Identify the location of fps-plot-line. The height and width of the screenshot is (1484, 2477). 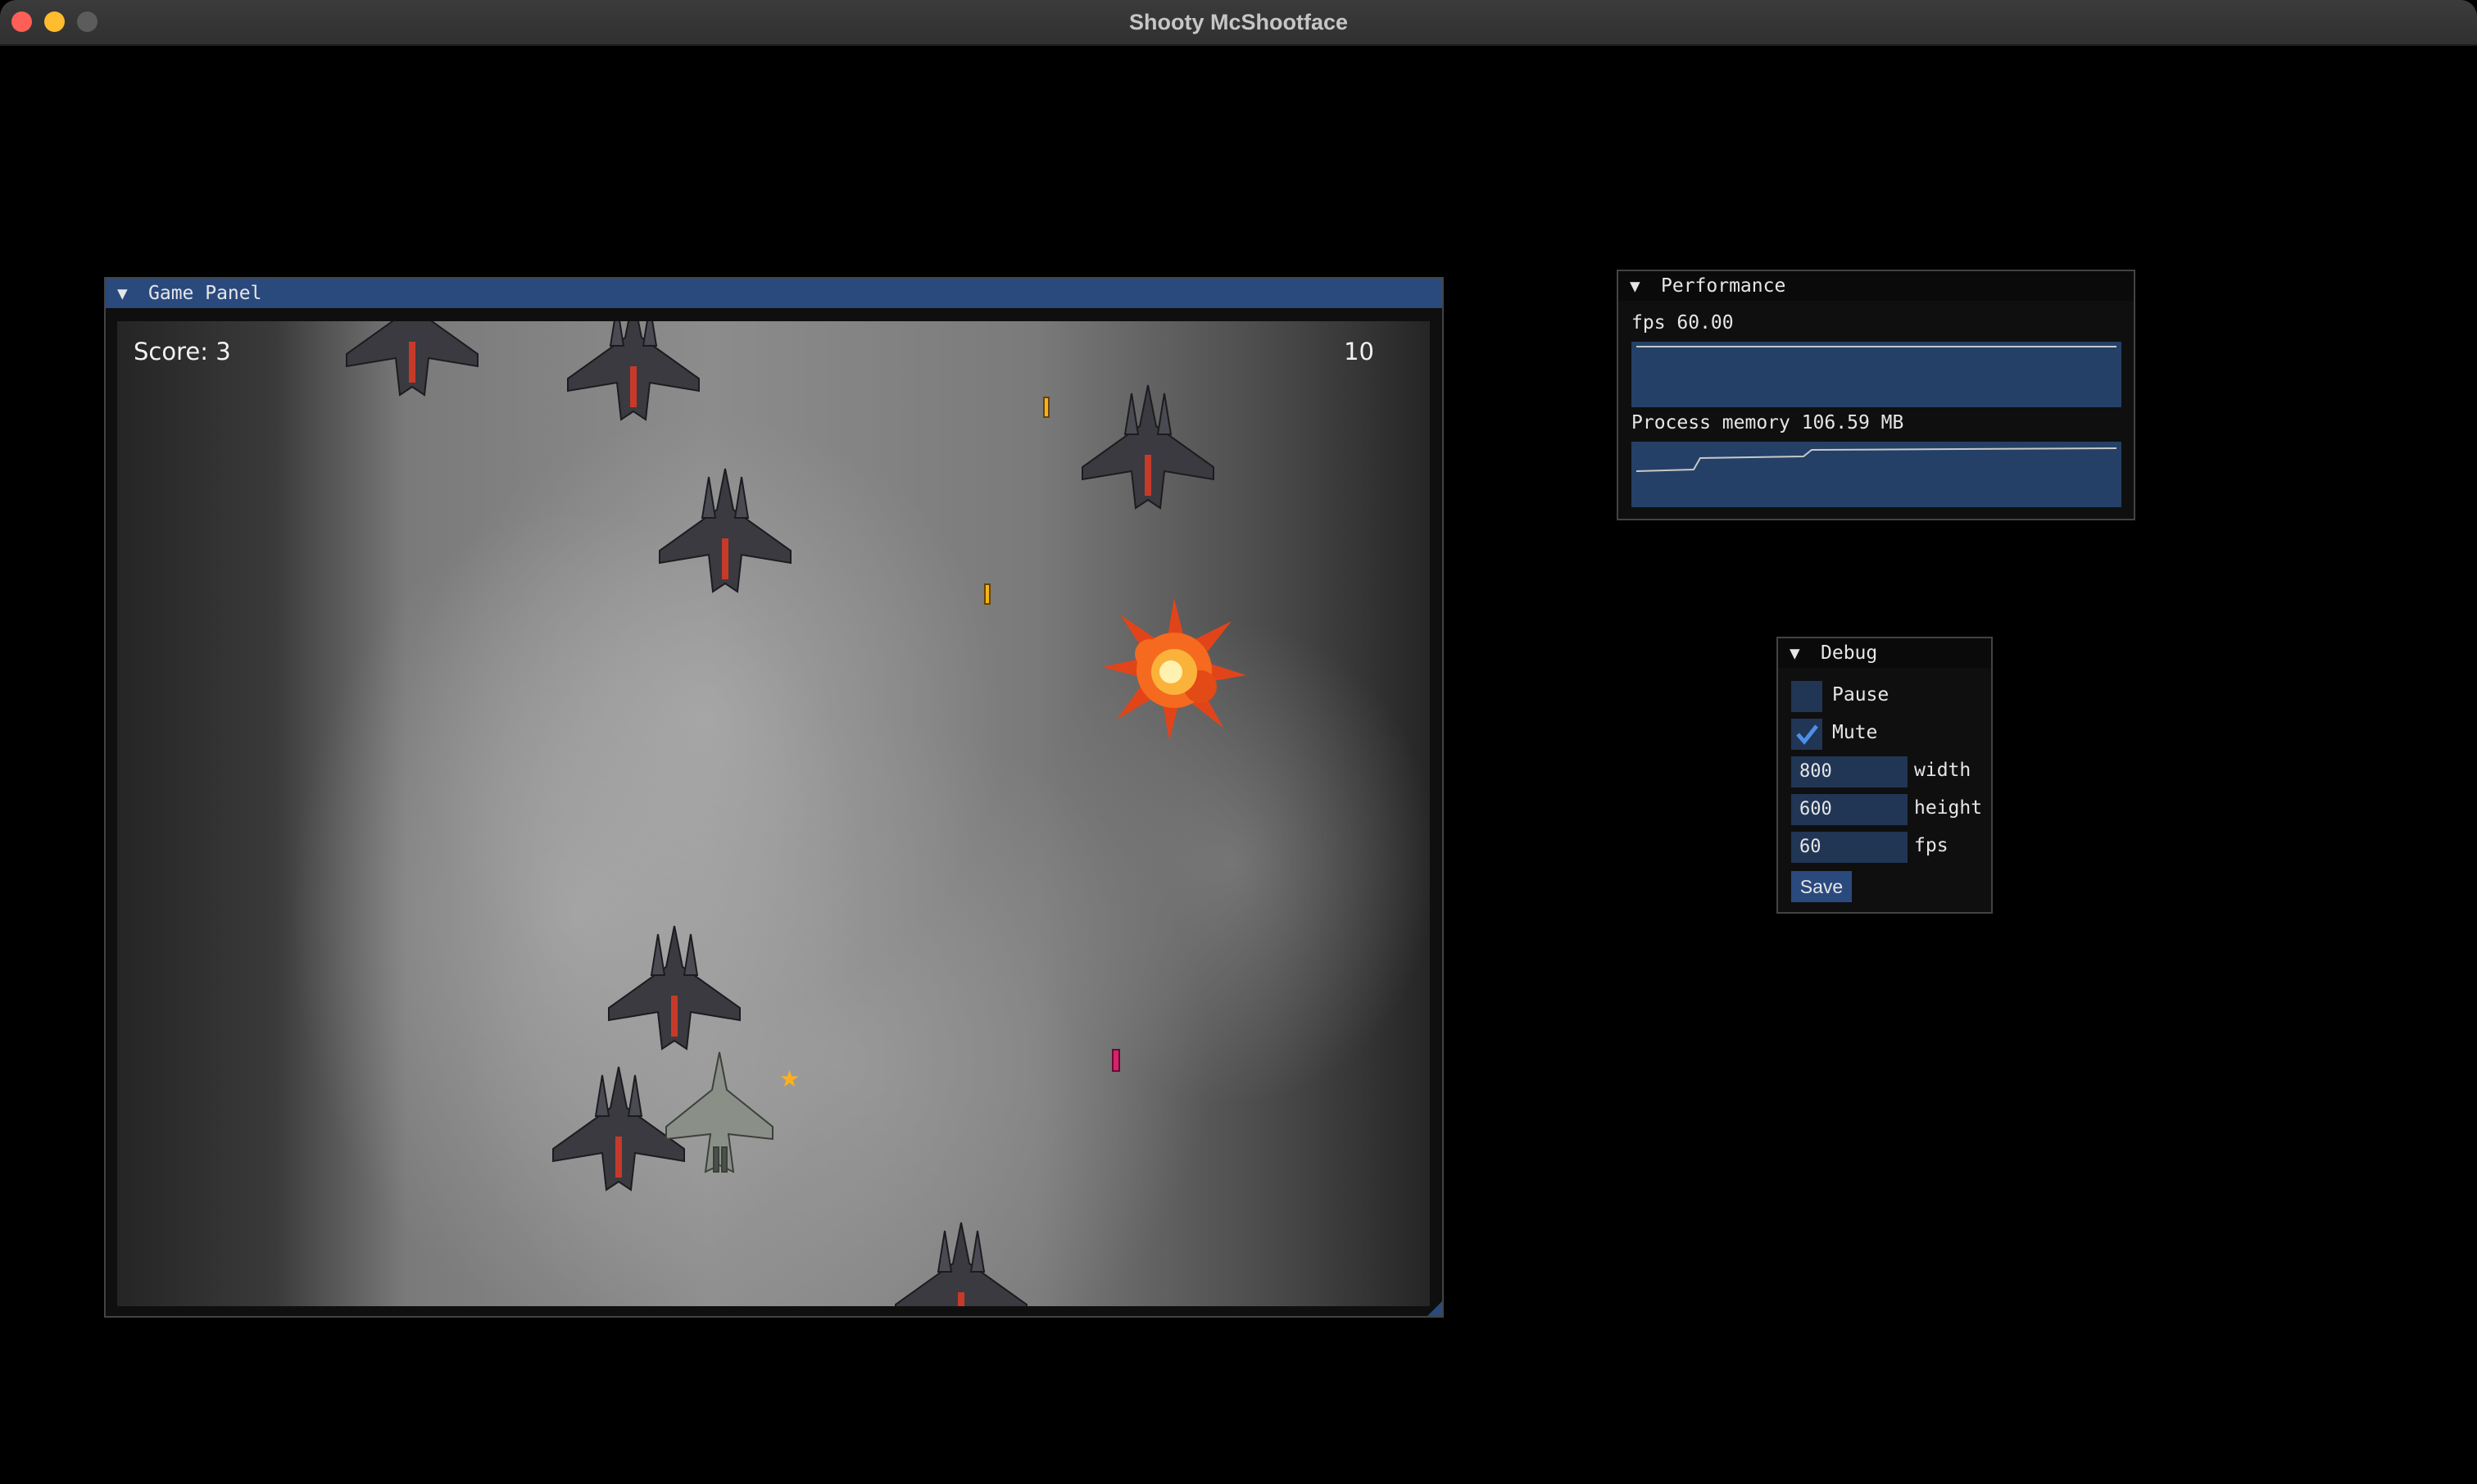
(1876, 346).